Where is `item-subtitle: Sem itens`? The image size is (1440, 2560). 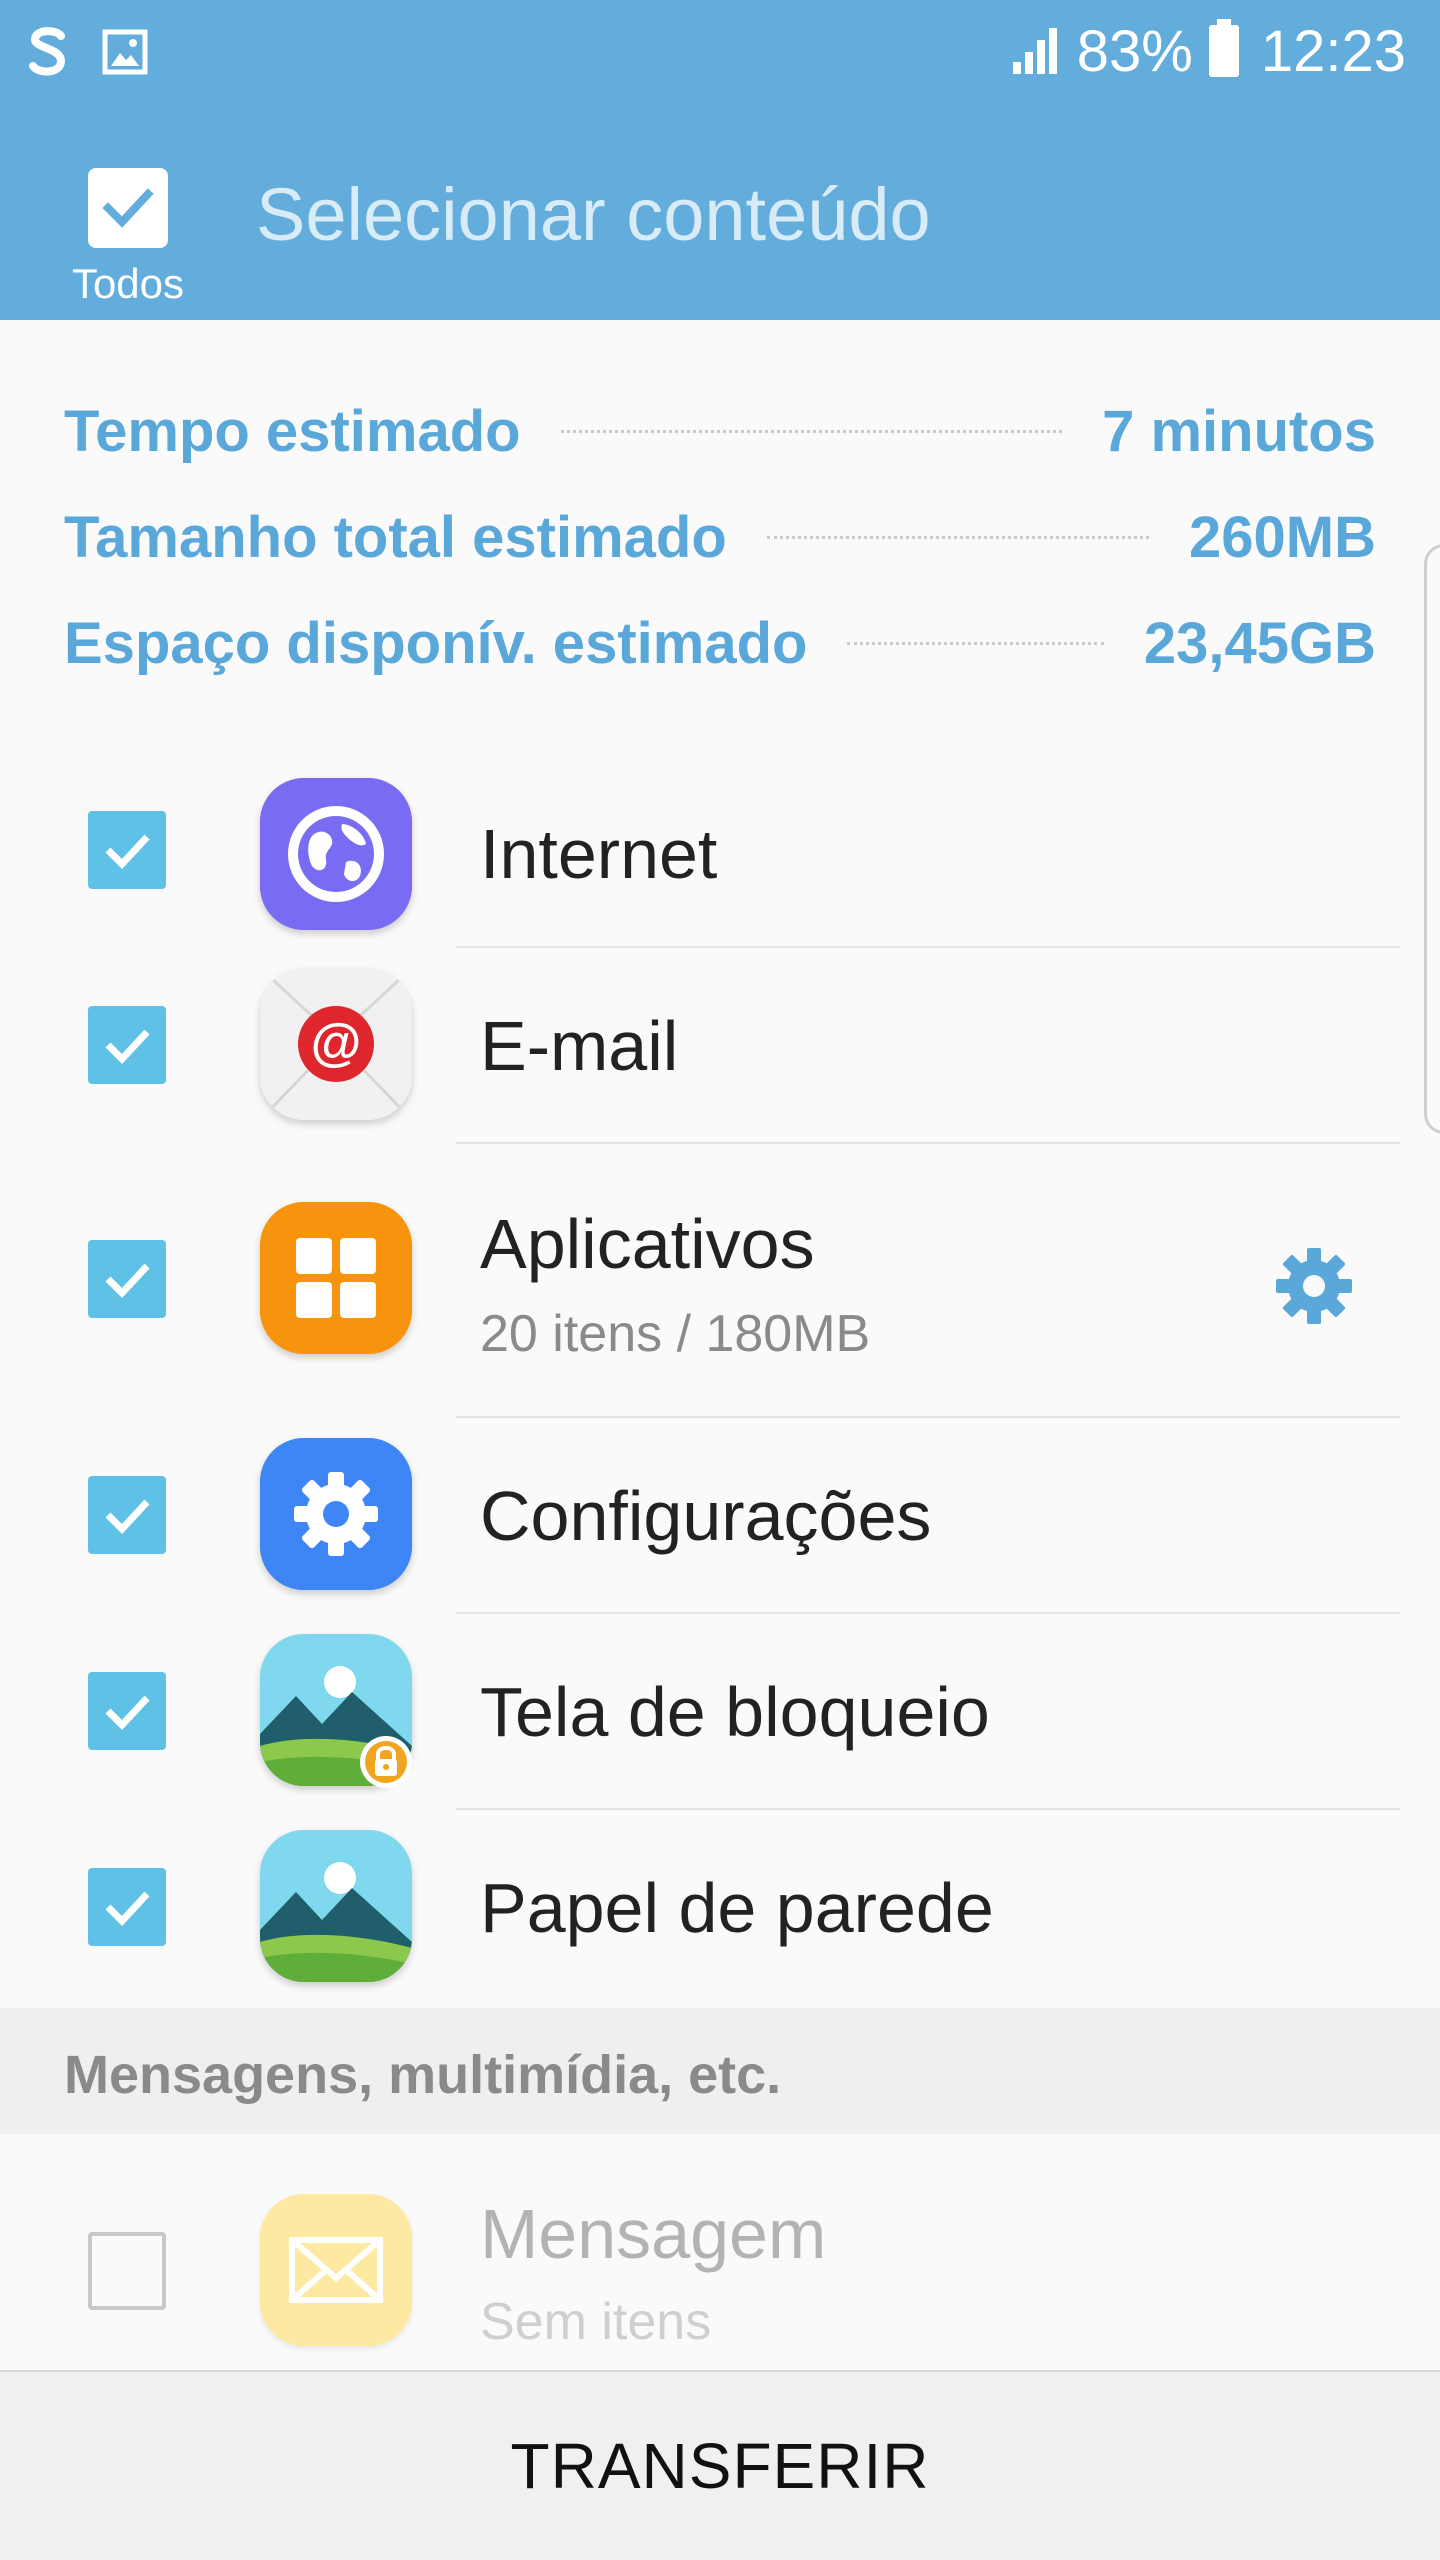 item-subtitle: Sem itens is located at coordinates (596, 2322).